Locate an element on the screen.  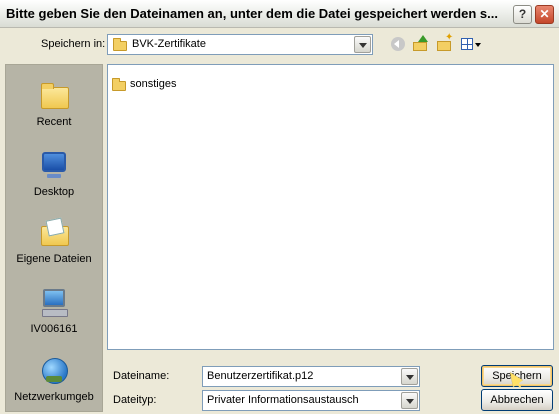
filetype-label: Dateityp: is located at coordinates (135, 400).